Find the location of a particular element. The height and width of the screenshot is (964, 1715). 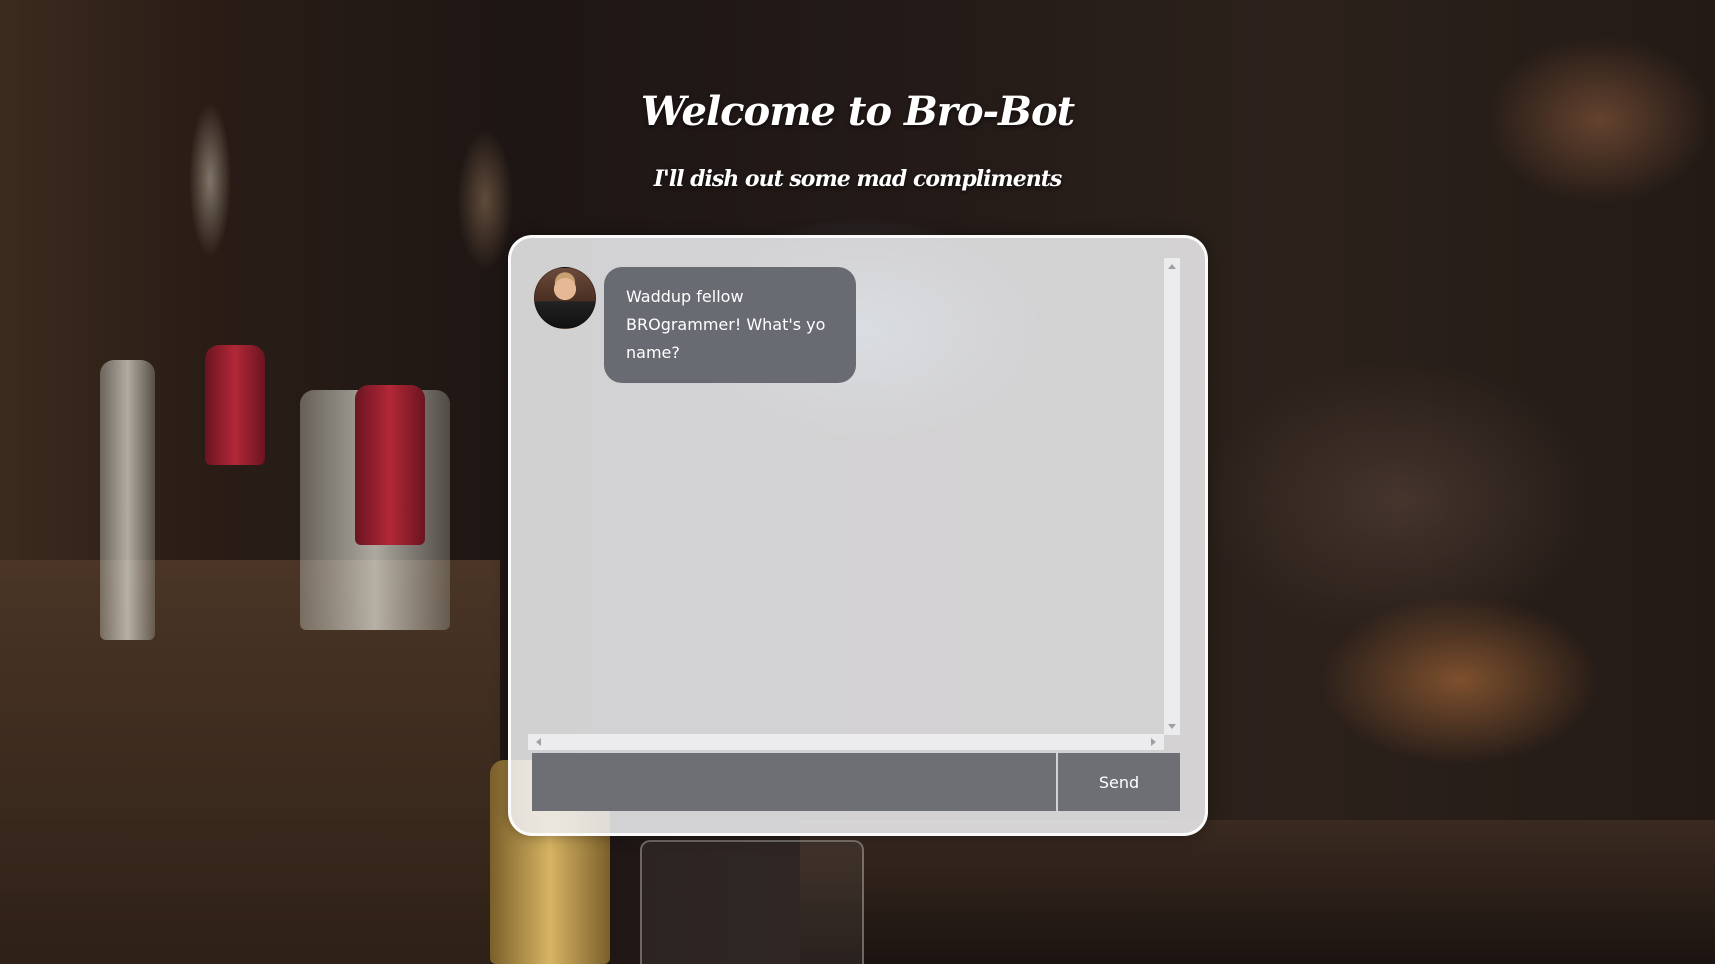

message-composer: Send is located at coordinates (856, 782).